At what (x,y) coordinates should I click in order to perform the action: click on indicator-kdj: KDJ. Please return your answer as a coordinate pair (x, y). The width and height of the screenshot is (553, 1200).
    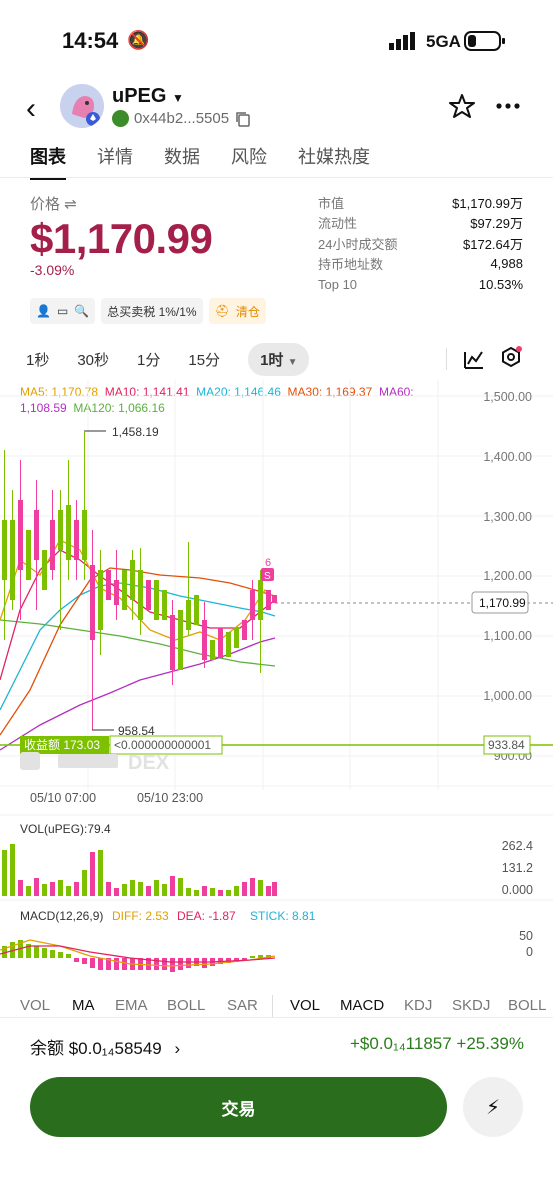
    Looking at the image, I should click on (418, 1005).